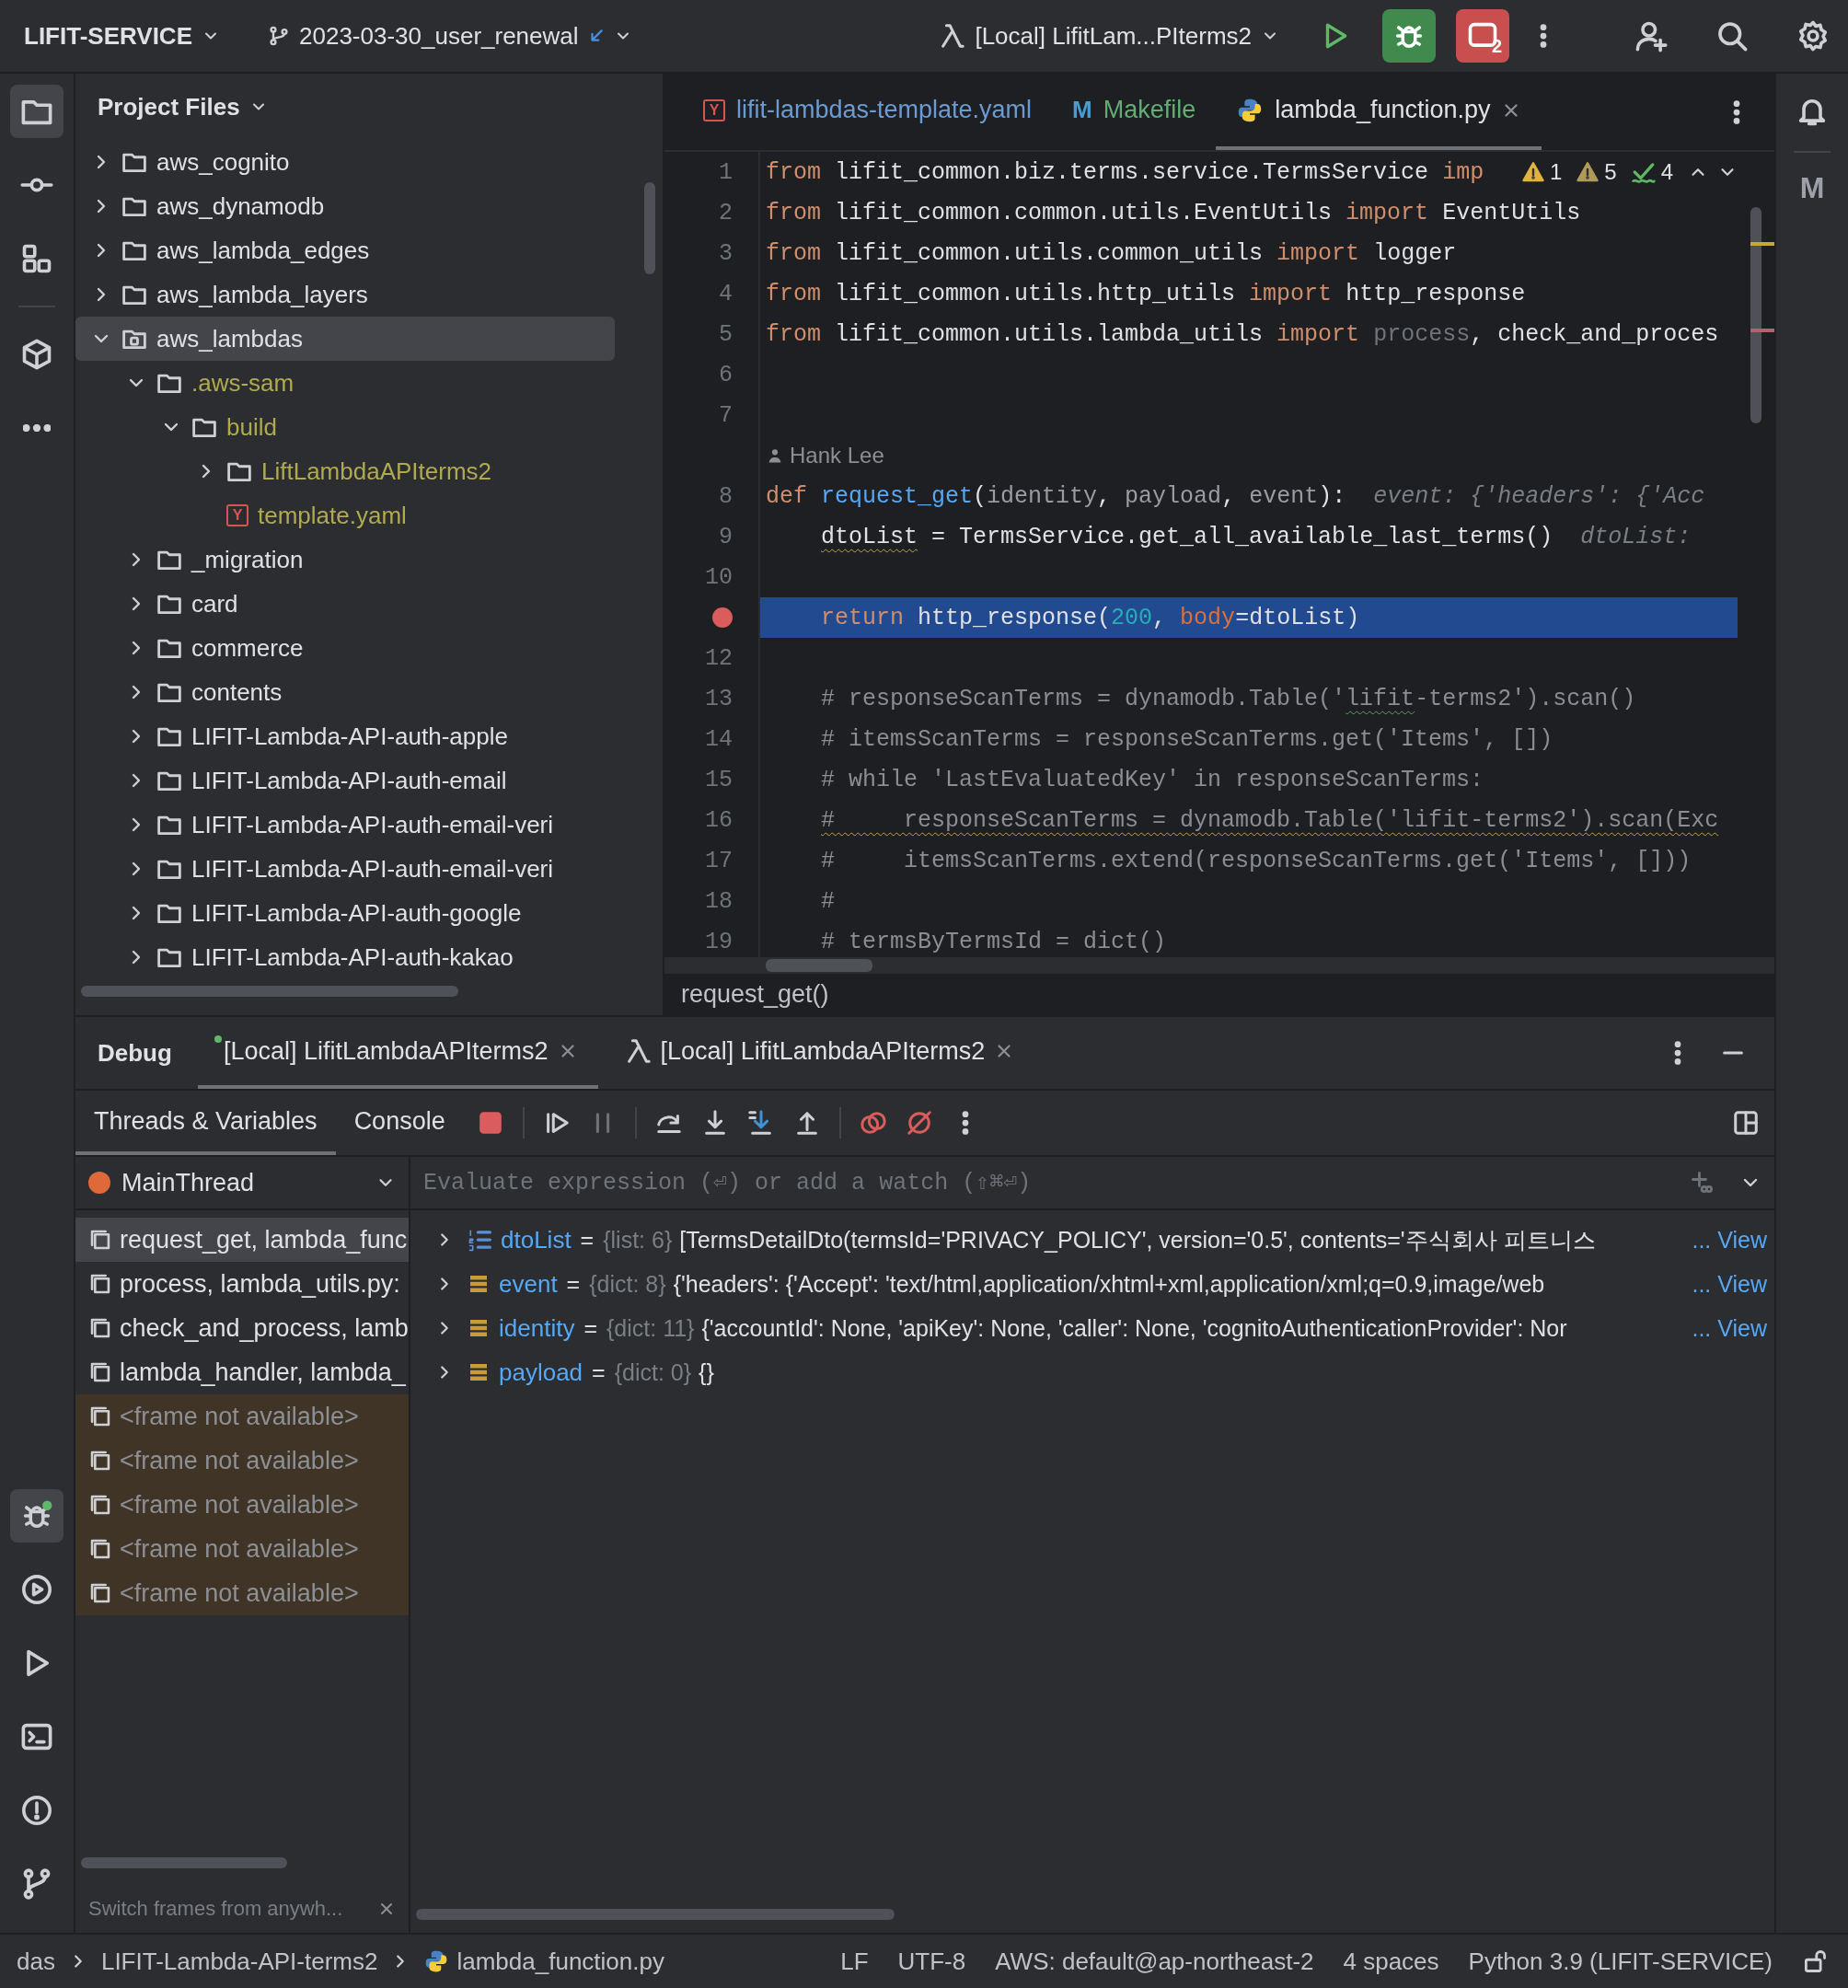 This screenshot has width=1848, height=1988. Describe the element at coordinates (37, 1516) in the screenshot. I see `debug-tool-button` at that location.